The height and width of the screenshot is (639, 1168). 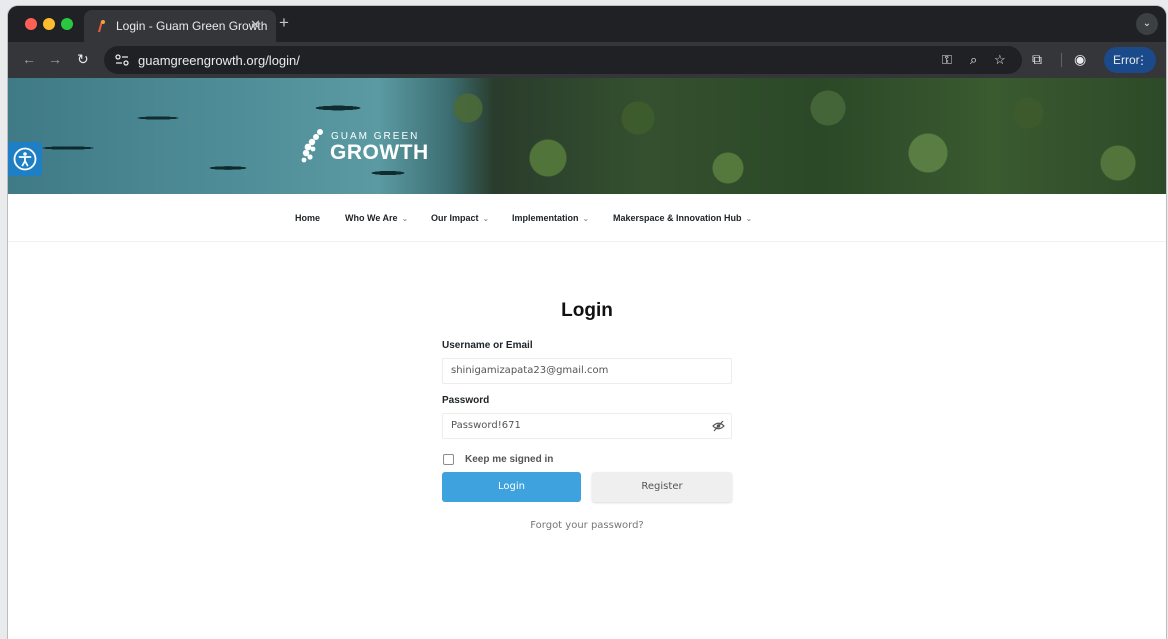 What do you see at coordinates (312, 146) in the screenshot?
I see `guam-island-logo-icon` at bounding box center [312, 146].